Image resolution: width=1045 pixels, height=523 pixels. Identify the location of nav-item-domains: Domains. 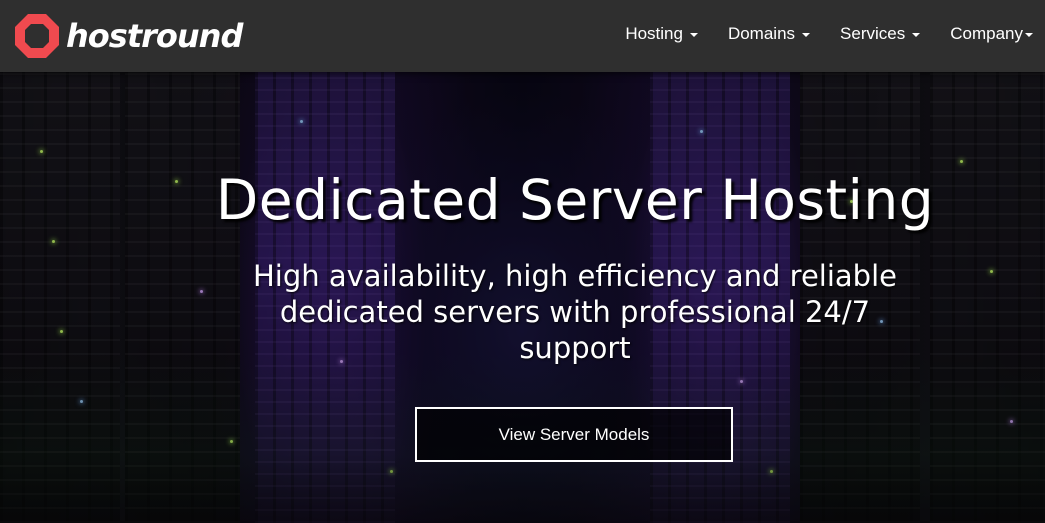
(769, 34).